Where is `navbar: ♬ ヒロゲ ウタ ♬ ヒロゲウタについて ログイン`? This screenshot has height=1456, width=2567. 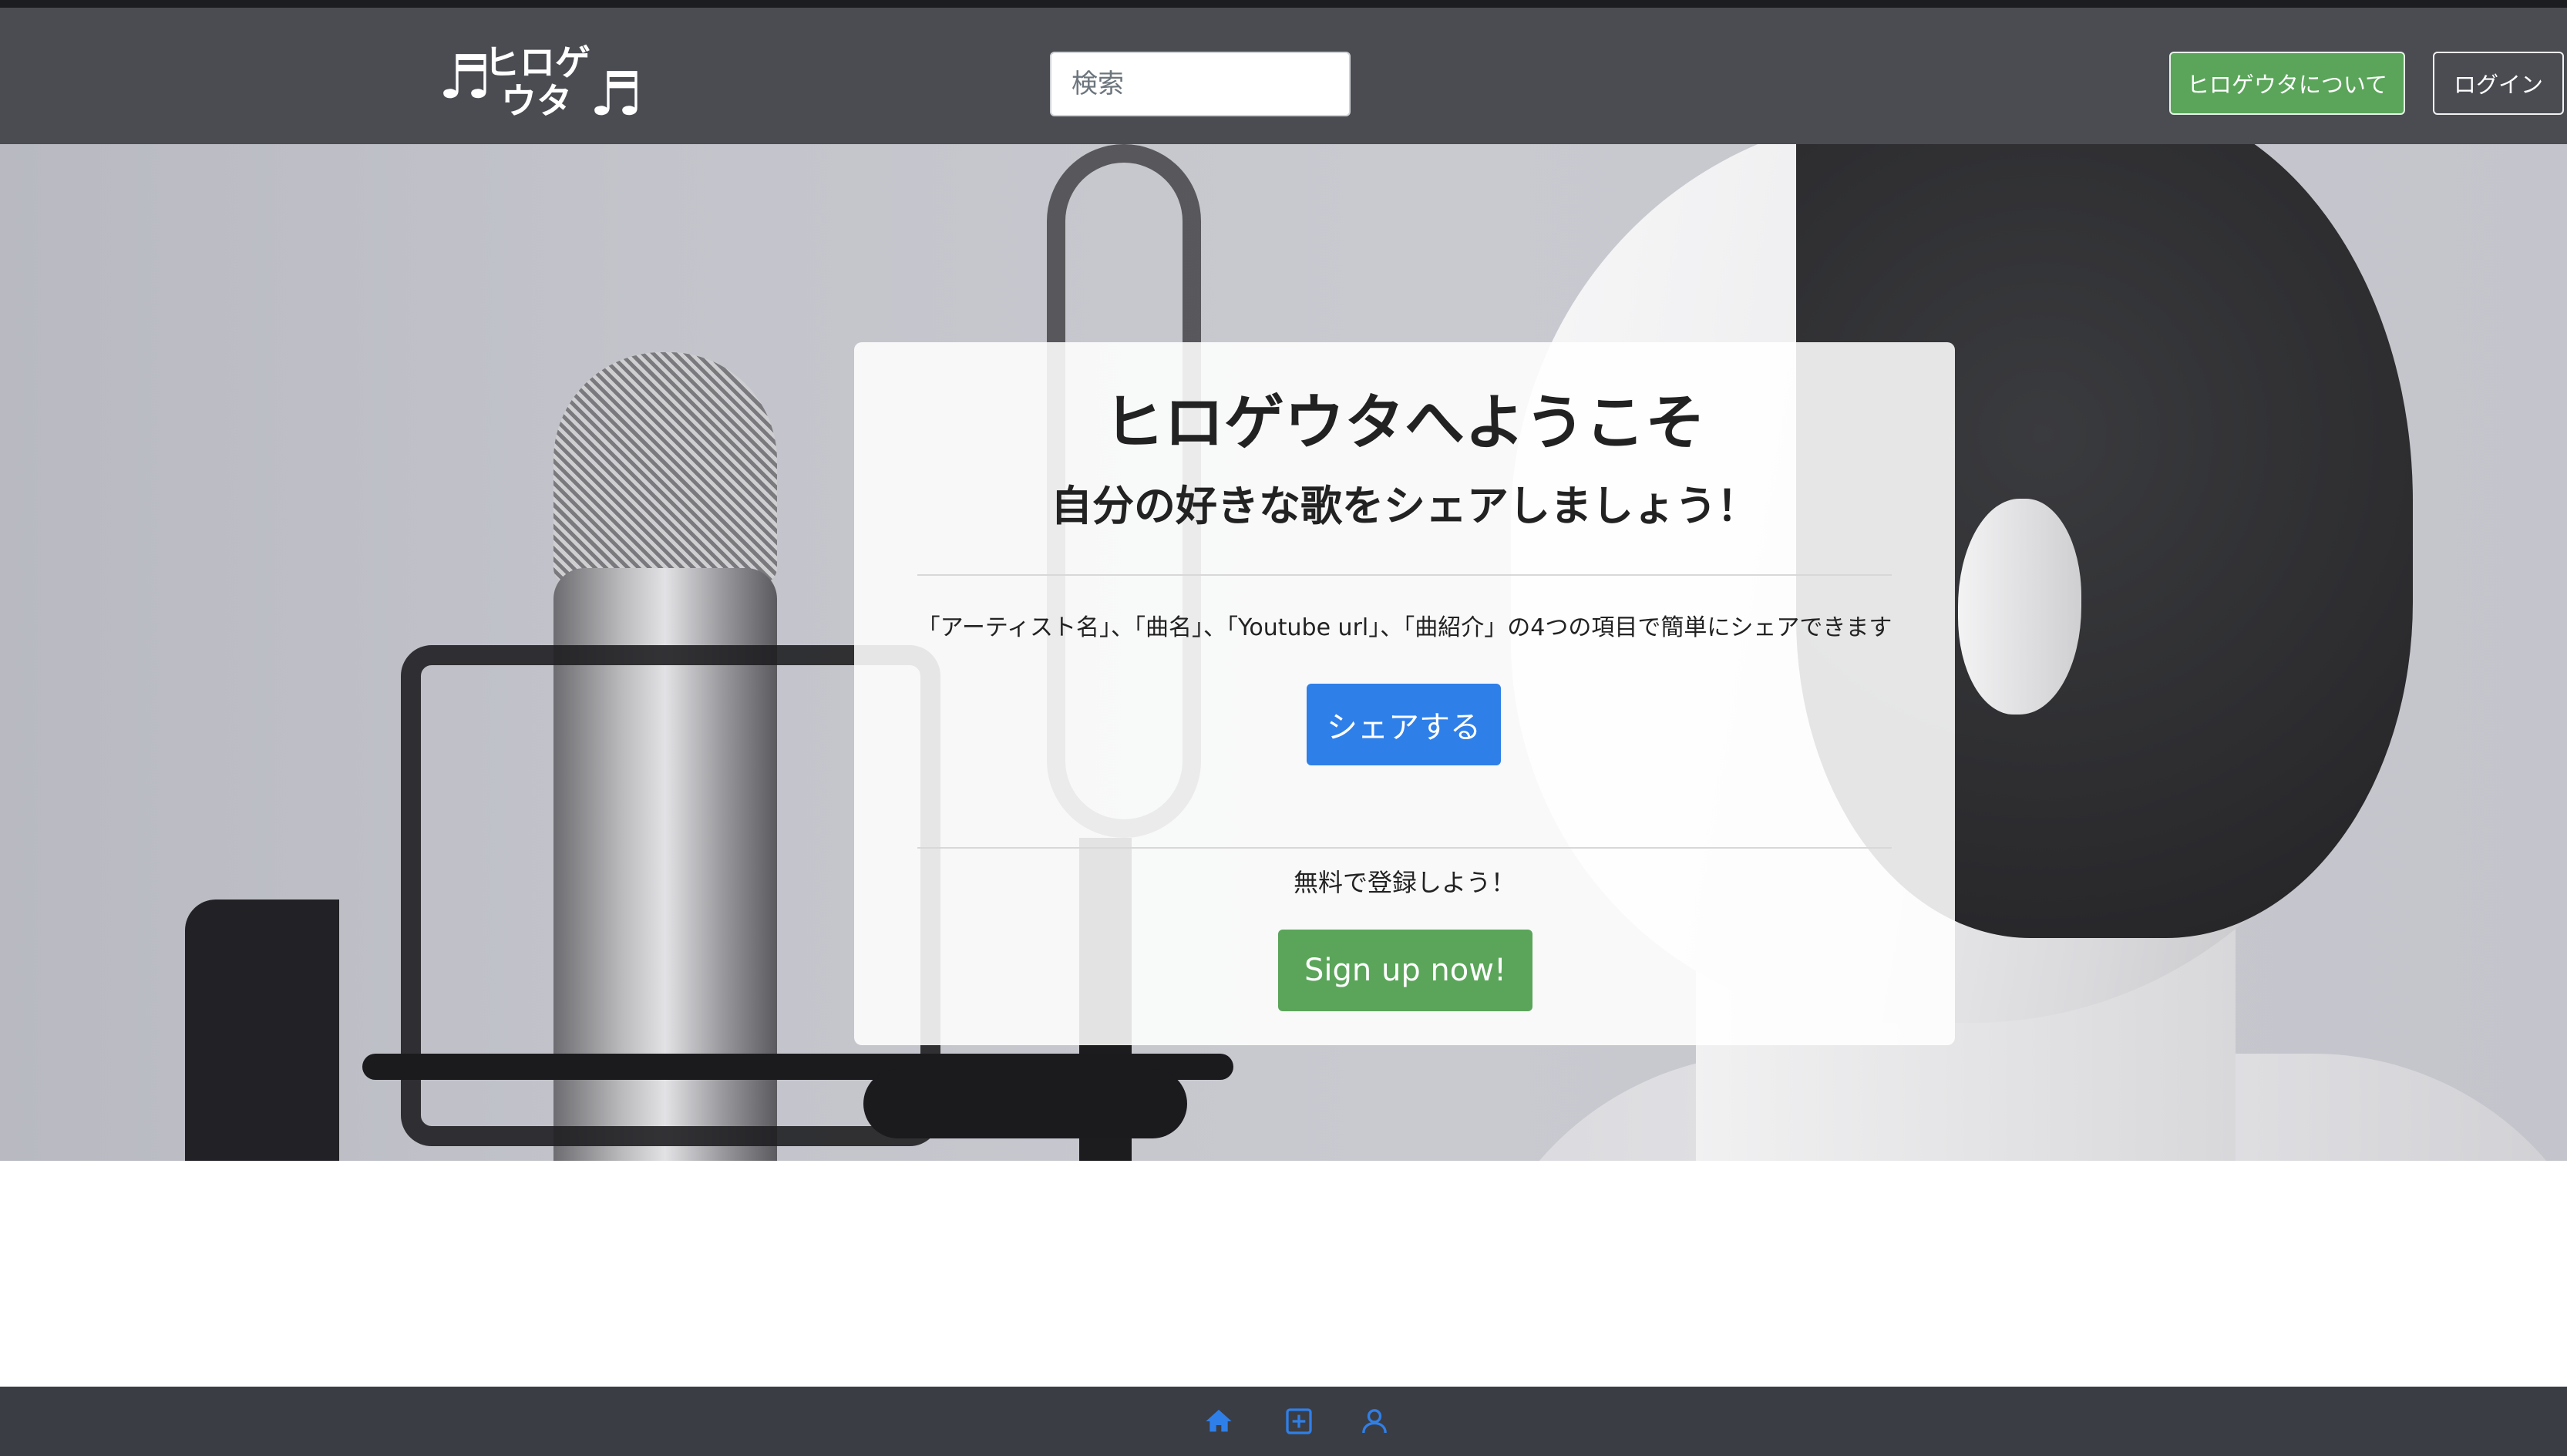
navbar: ♬ ヒロゲ ウタ ♬ ヒロゲウタについて ログイン is located at coordinates (1283, 76).